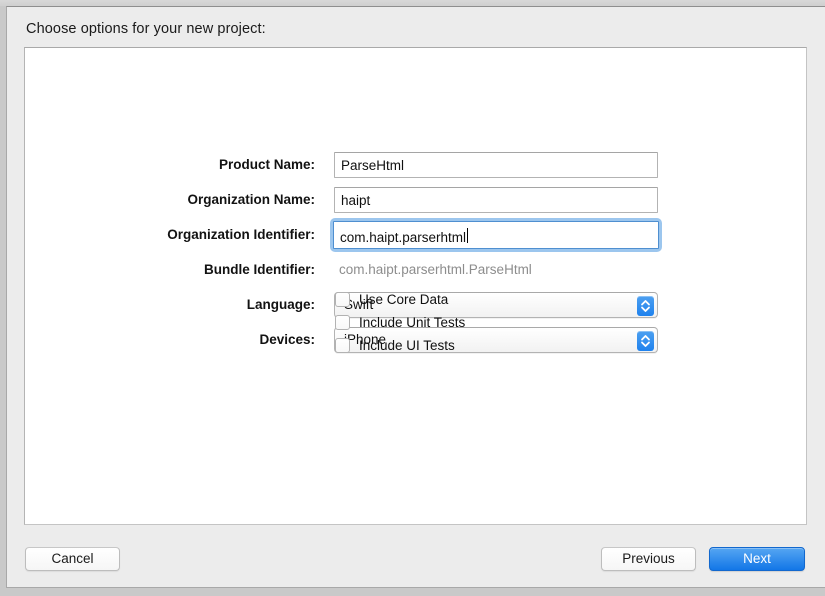 This screenshot has height=596, width=825. Describe the element at coordinates (467, 235) in the screenshot. I see `text-caret` at that location.